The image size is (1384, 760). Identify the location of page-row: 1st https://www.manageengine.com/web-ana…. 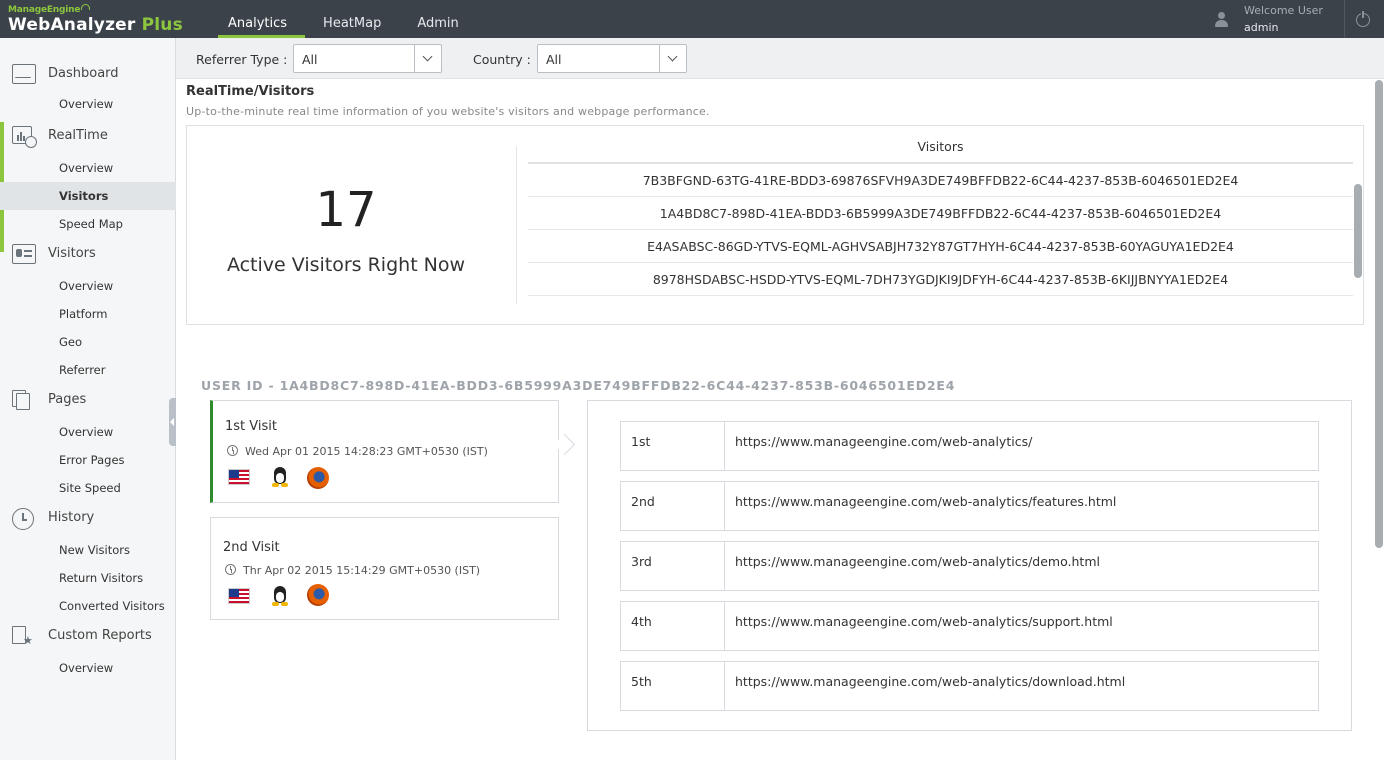
(969, 446).